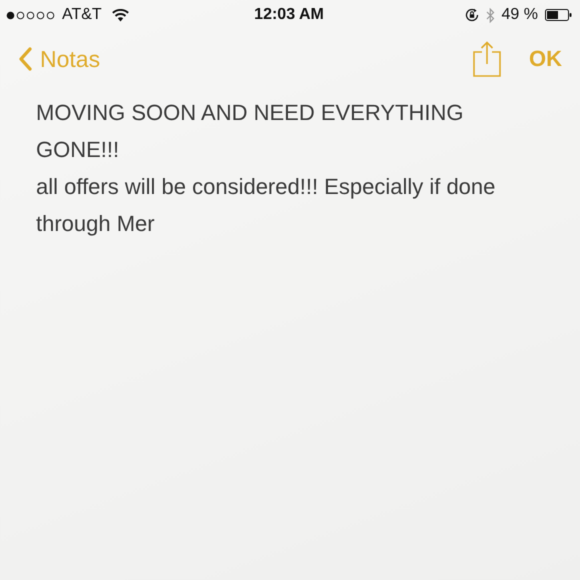 The height and width of the screenshot is (580, 580). I want to click on note-paragraph: all offers will be considered!!! Especially if done through Mer, so click(266, 205).